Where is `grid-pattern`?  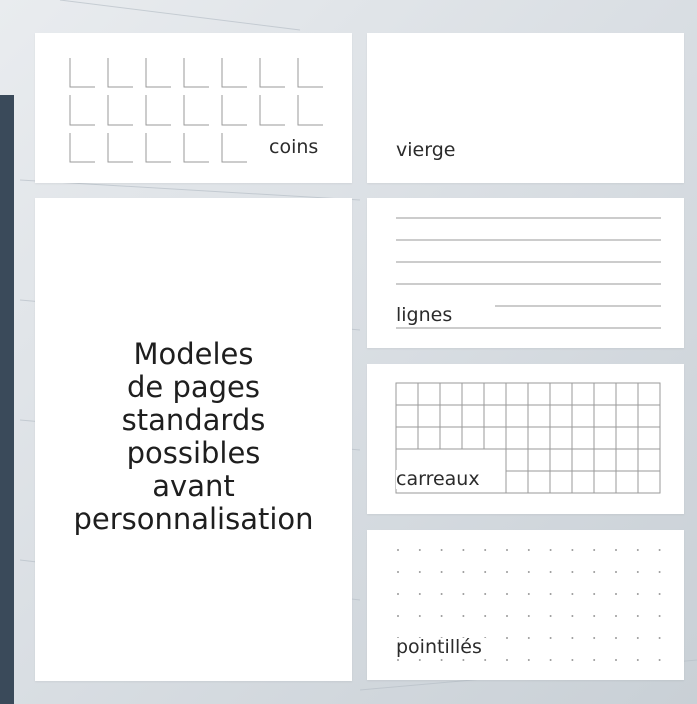 grid-pattern is located at coordinates (528, 438).